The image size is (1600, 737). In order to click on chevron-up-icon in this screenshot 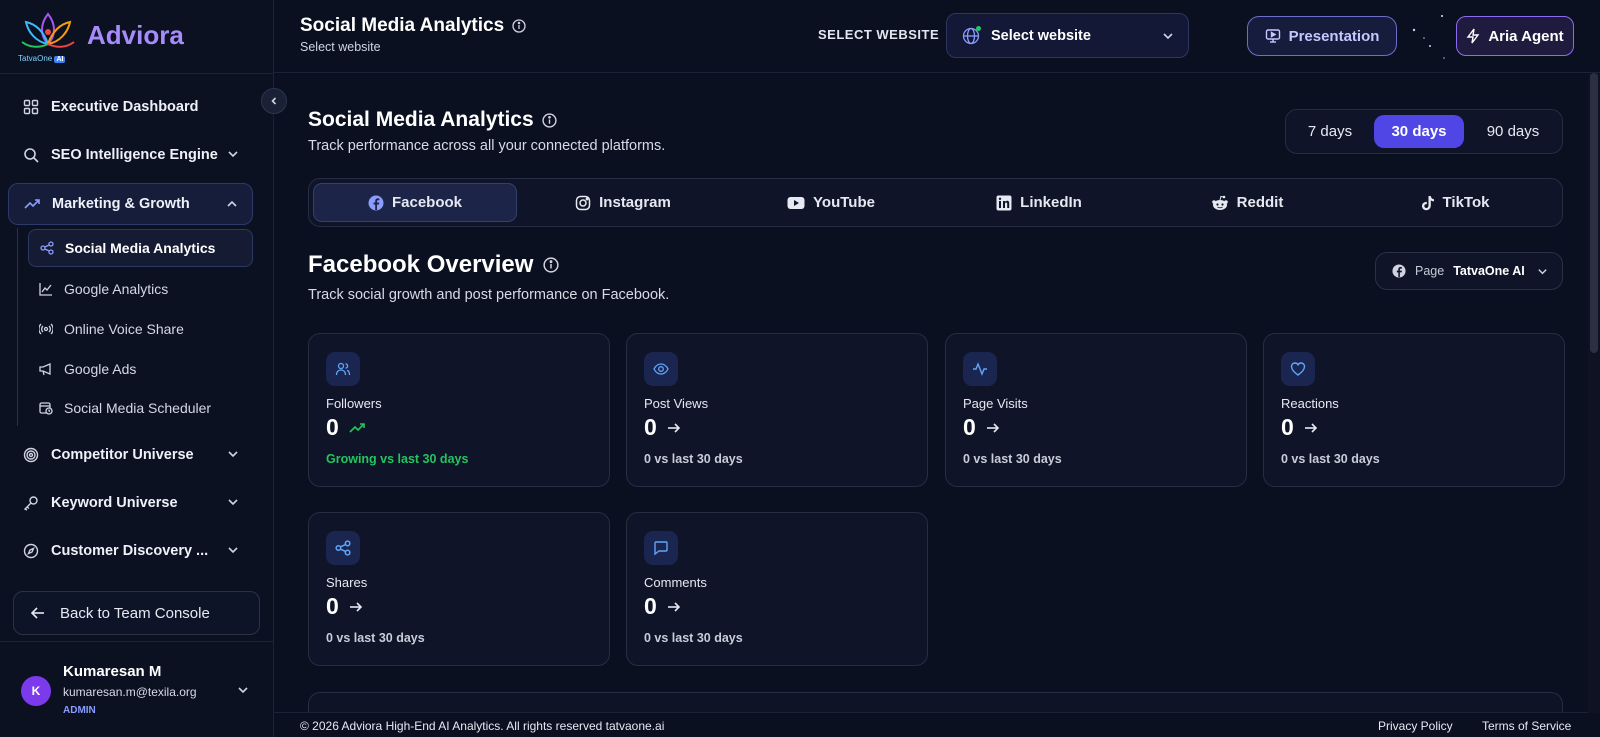, I will do `click(232, 204)`.